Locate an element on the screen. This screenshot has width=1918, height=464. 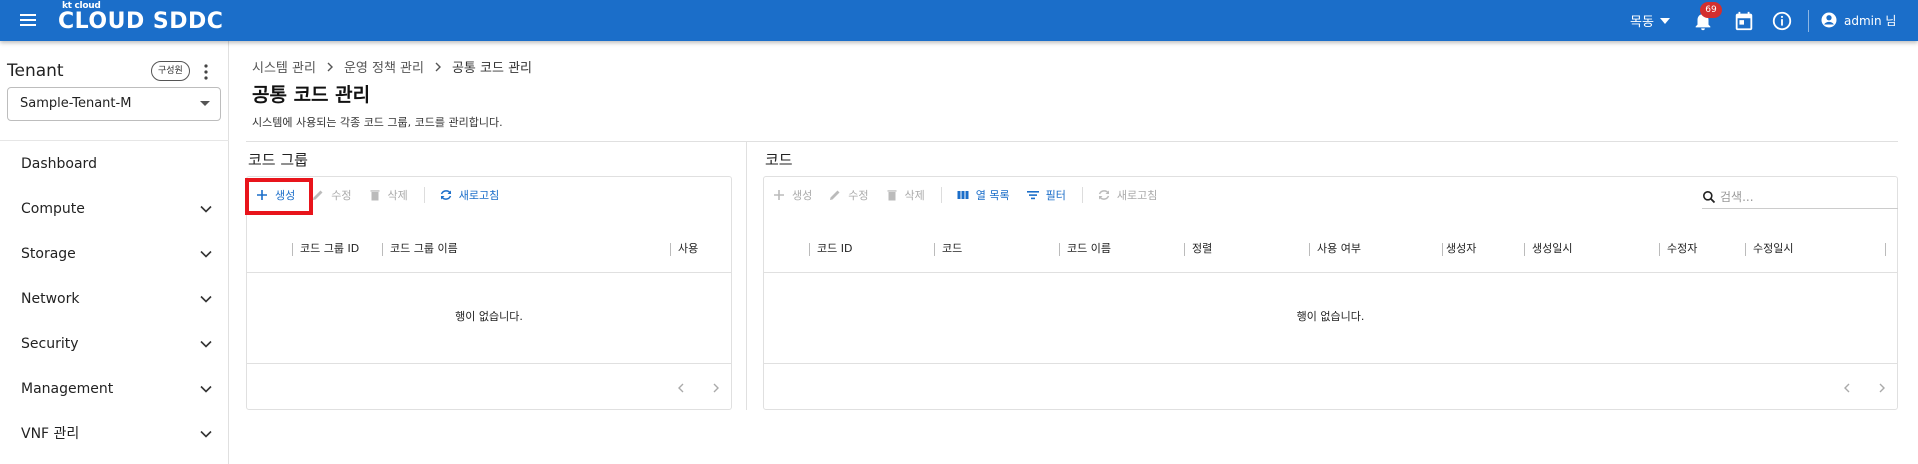
button-label: 새로고침 is located at coordinates (1137, 195).